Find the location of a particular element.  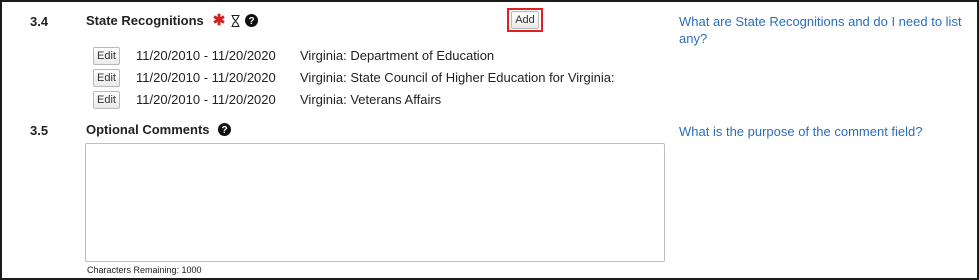

row-description: Virginia: Department of Education is located at coordinates (397, 55).